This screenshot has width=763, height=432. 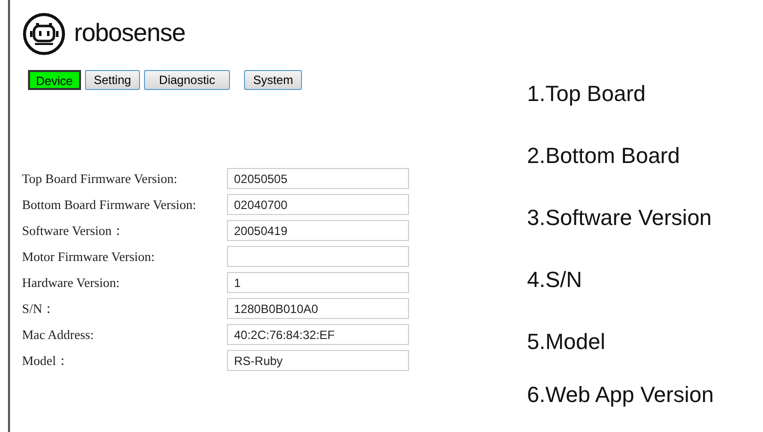 What do you see at coordinates (566, 342) in the screenshot?
I see `annotation-text: 5.Model` at bounding box center [566, 342].